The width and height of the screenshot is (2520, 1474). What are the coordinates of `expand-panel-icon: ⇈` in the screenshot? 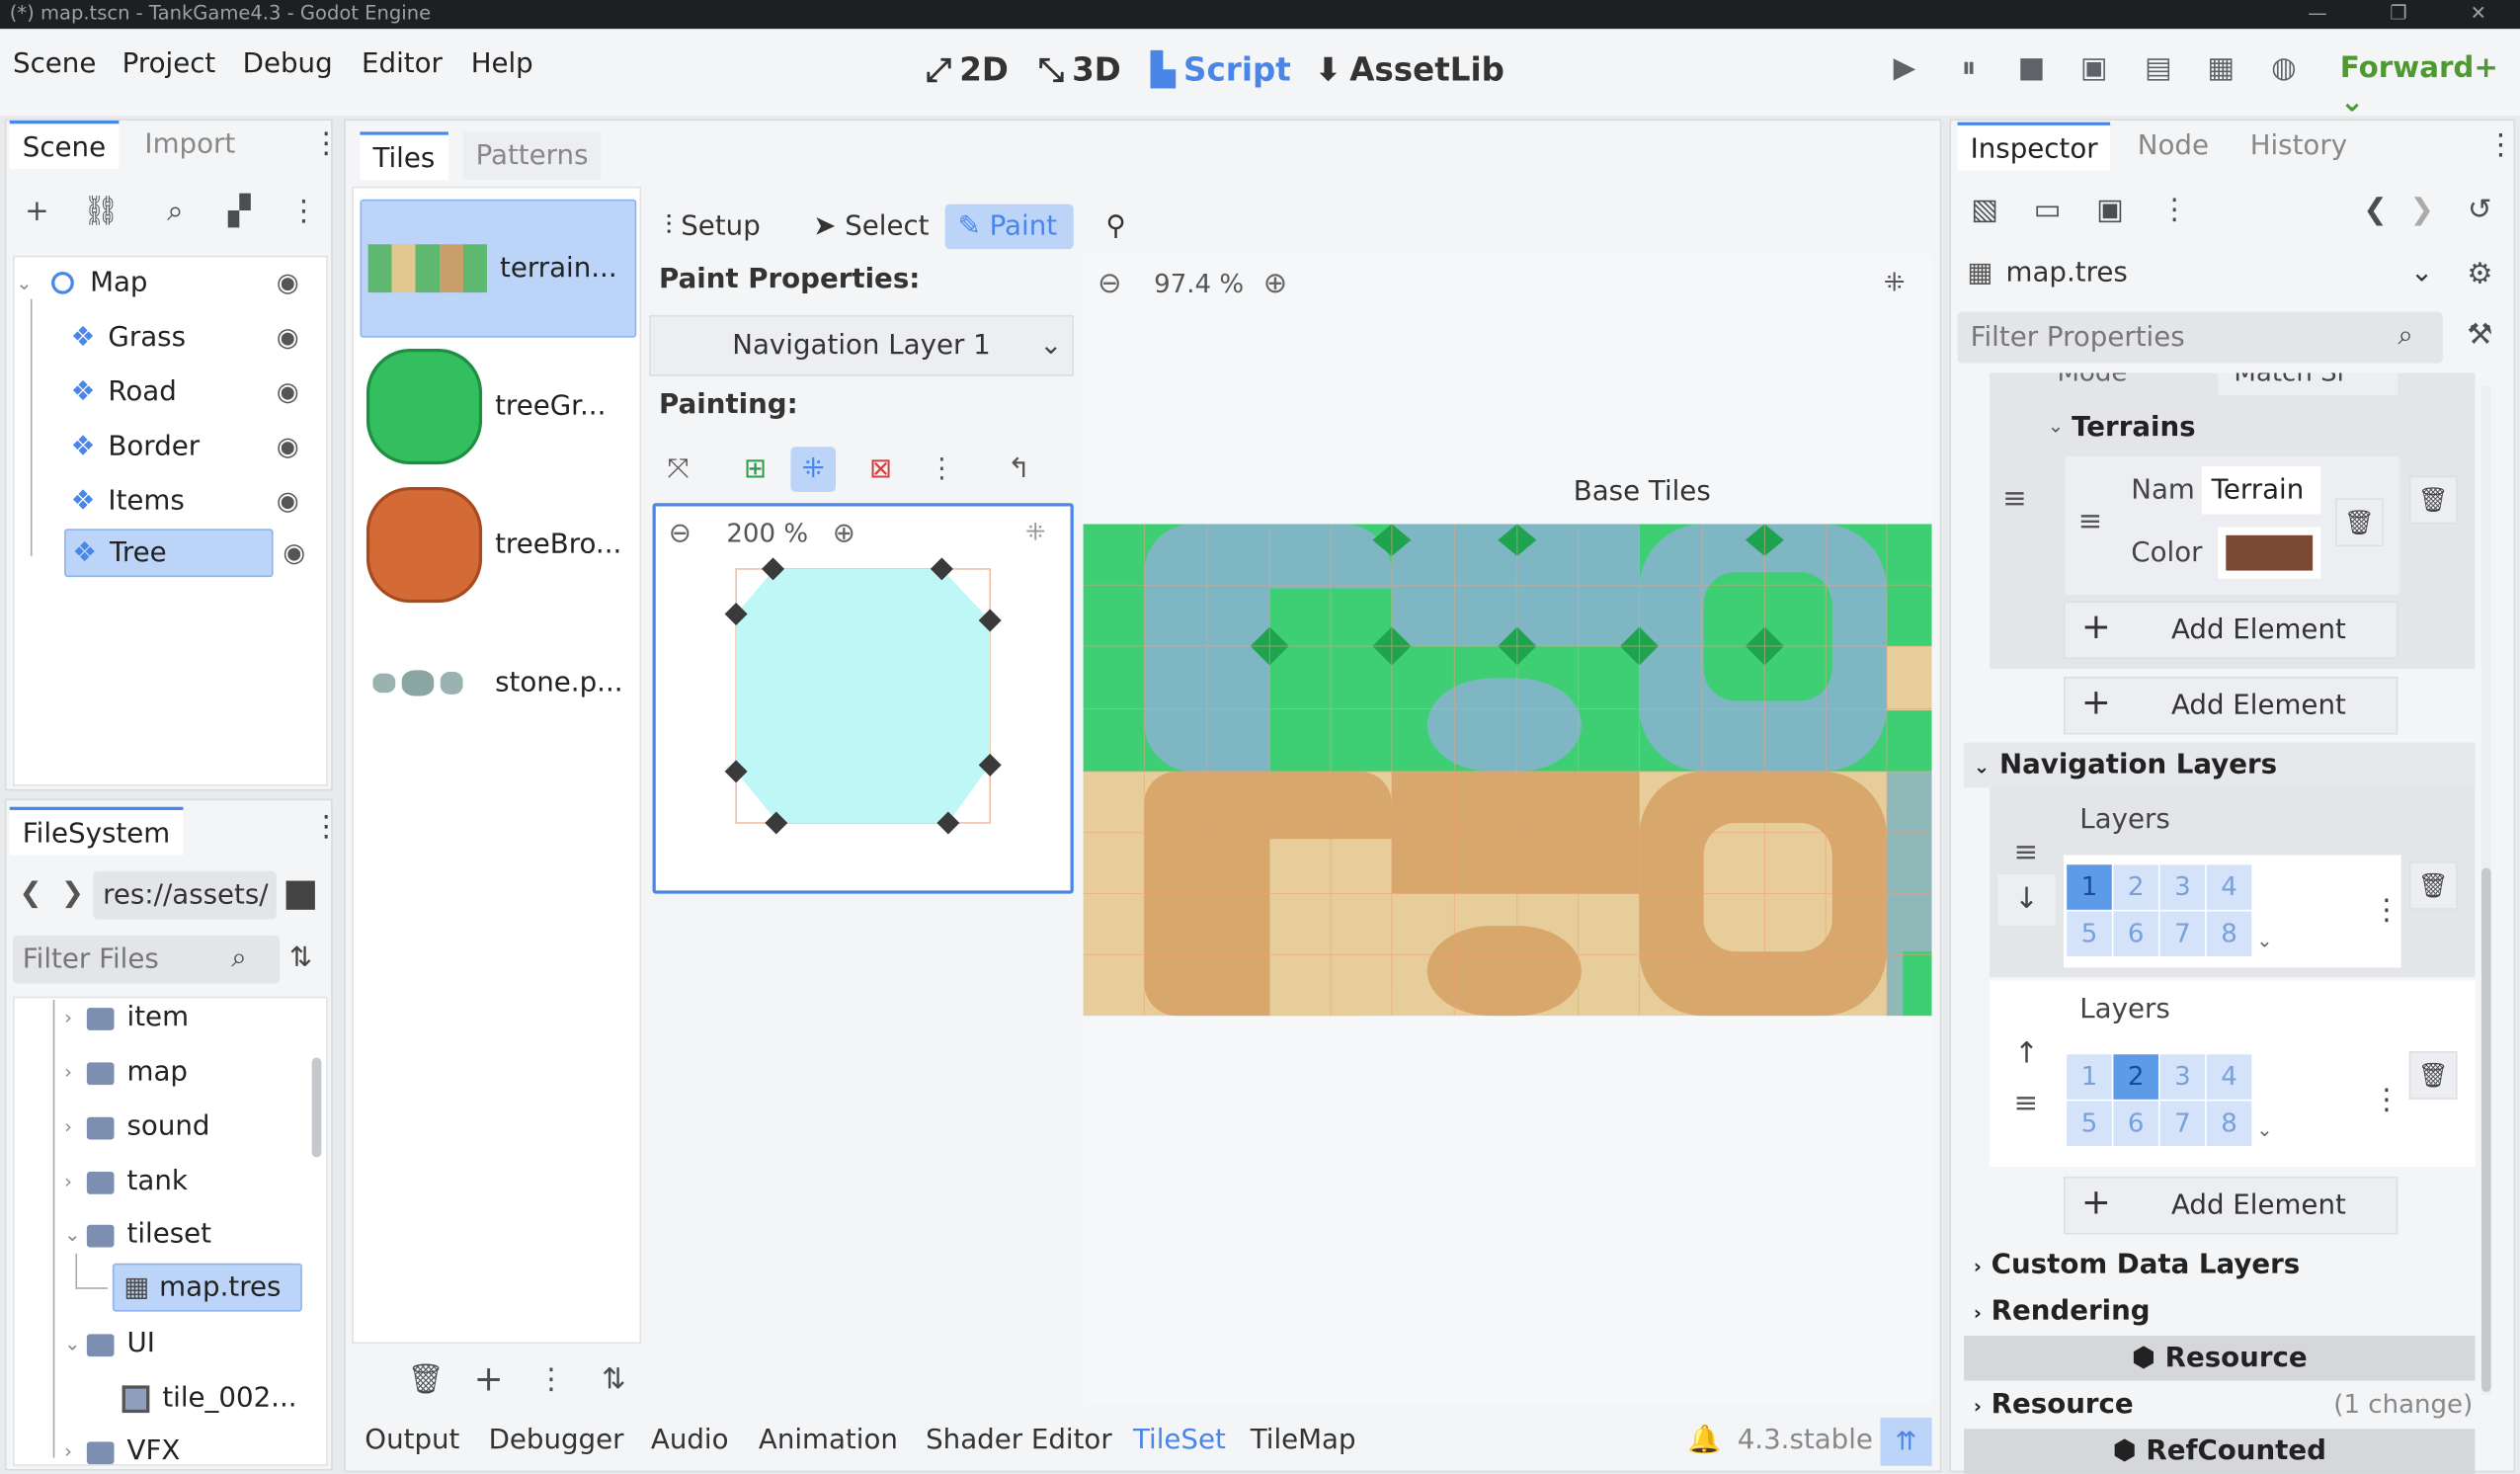 It's located at (1906, 1442).